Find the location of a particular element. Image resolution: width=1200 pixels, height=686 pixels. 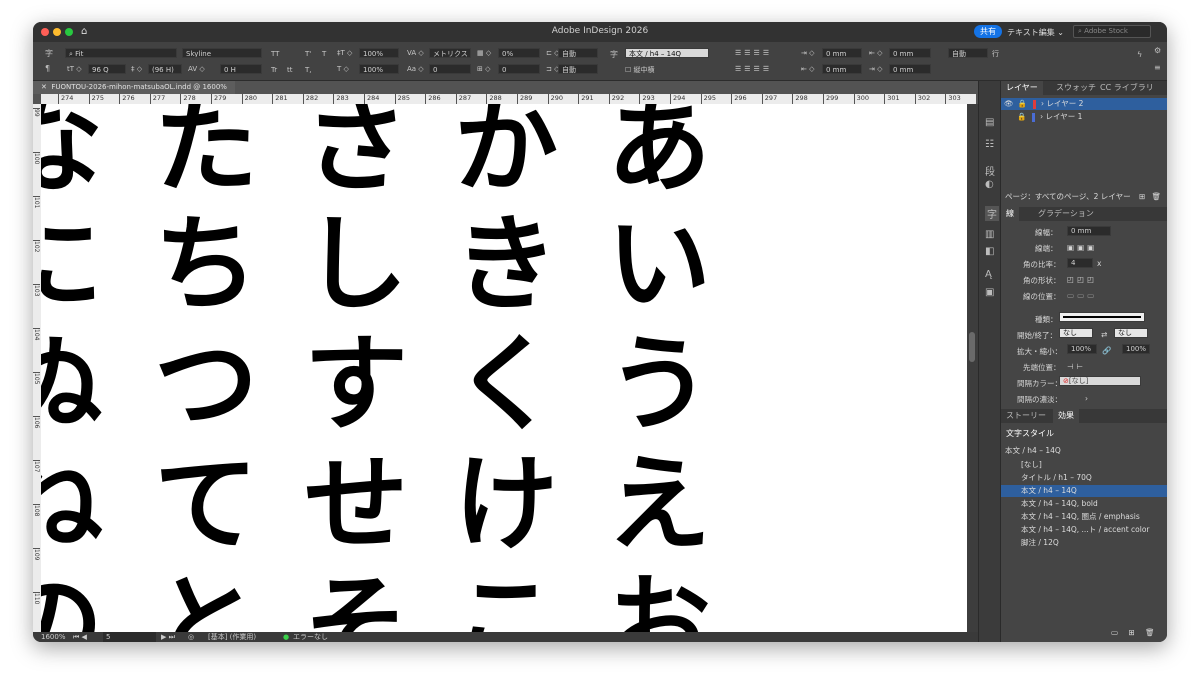

pathfinder-icon: ◧ is located at coordinates (989, 251).